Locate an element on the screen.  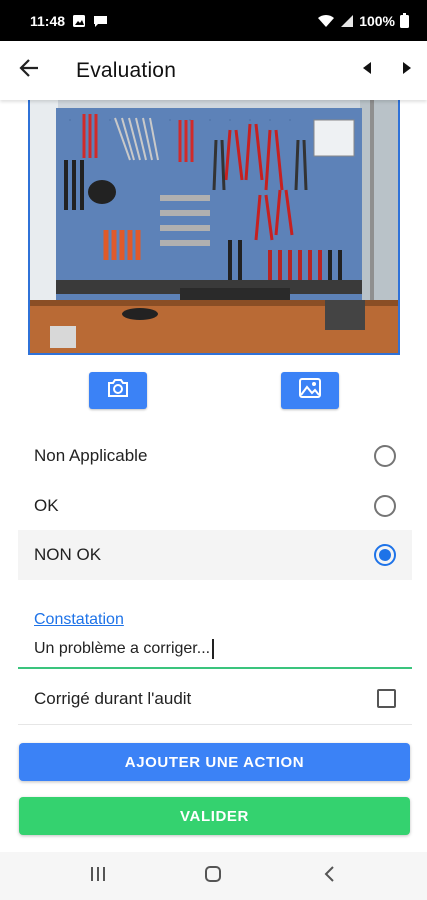
gallery-button is located at coordinates (310, 390).